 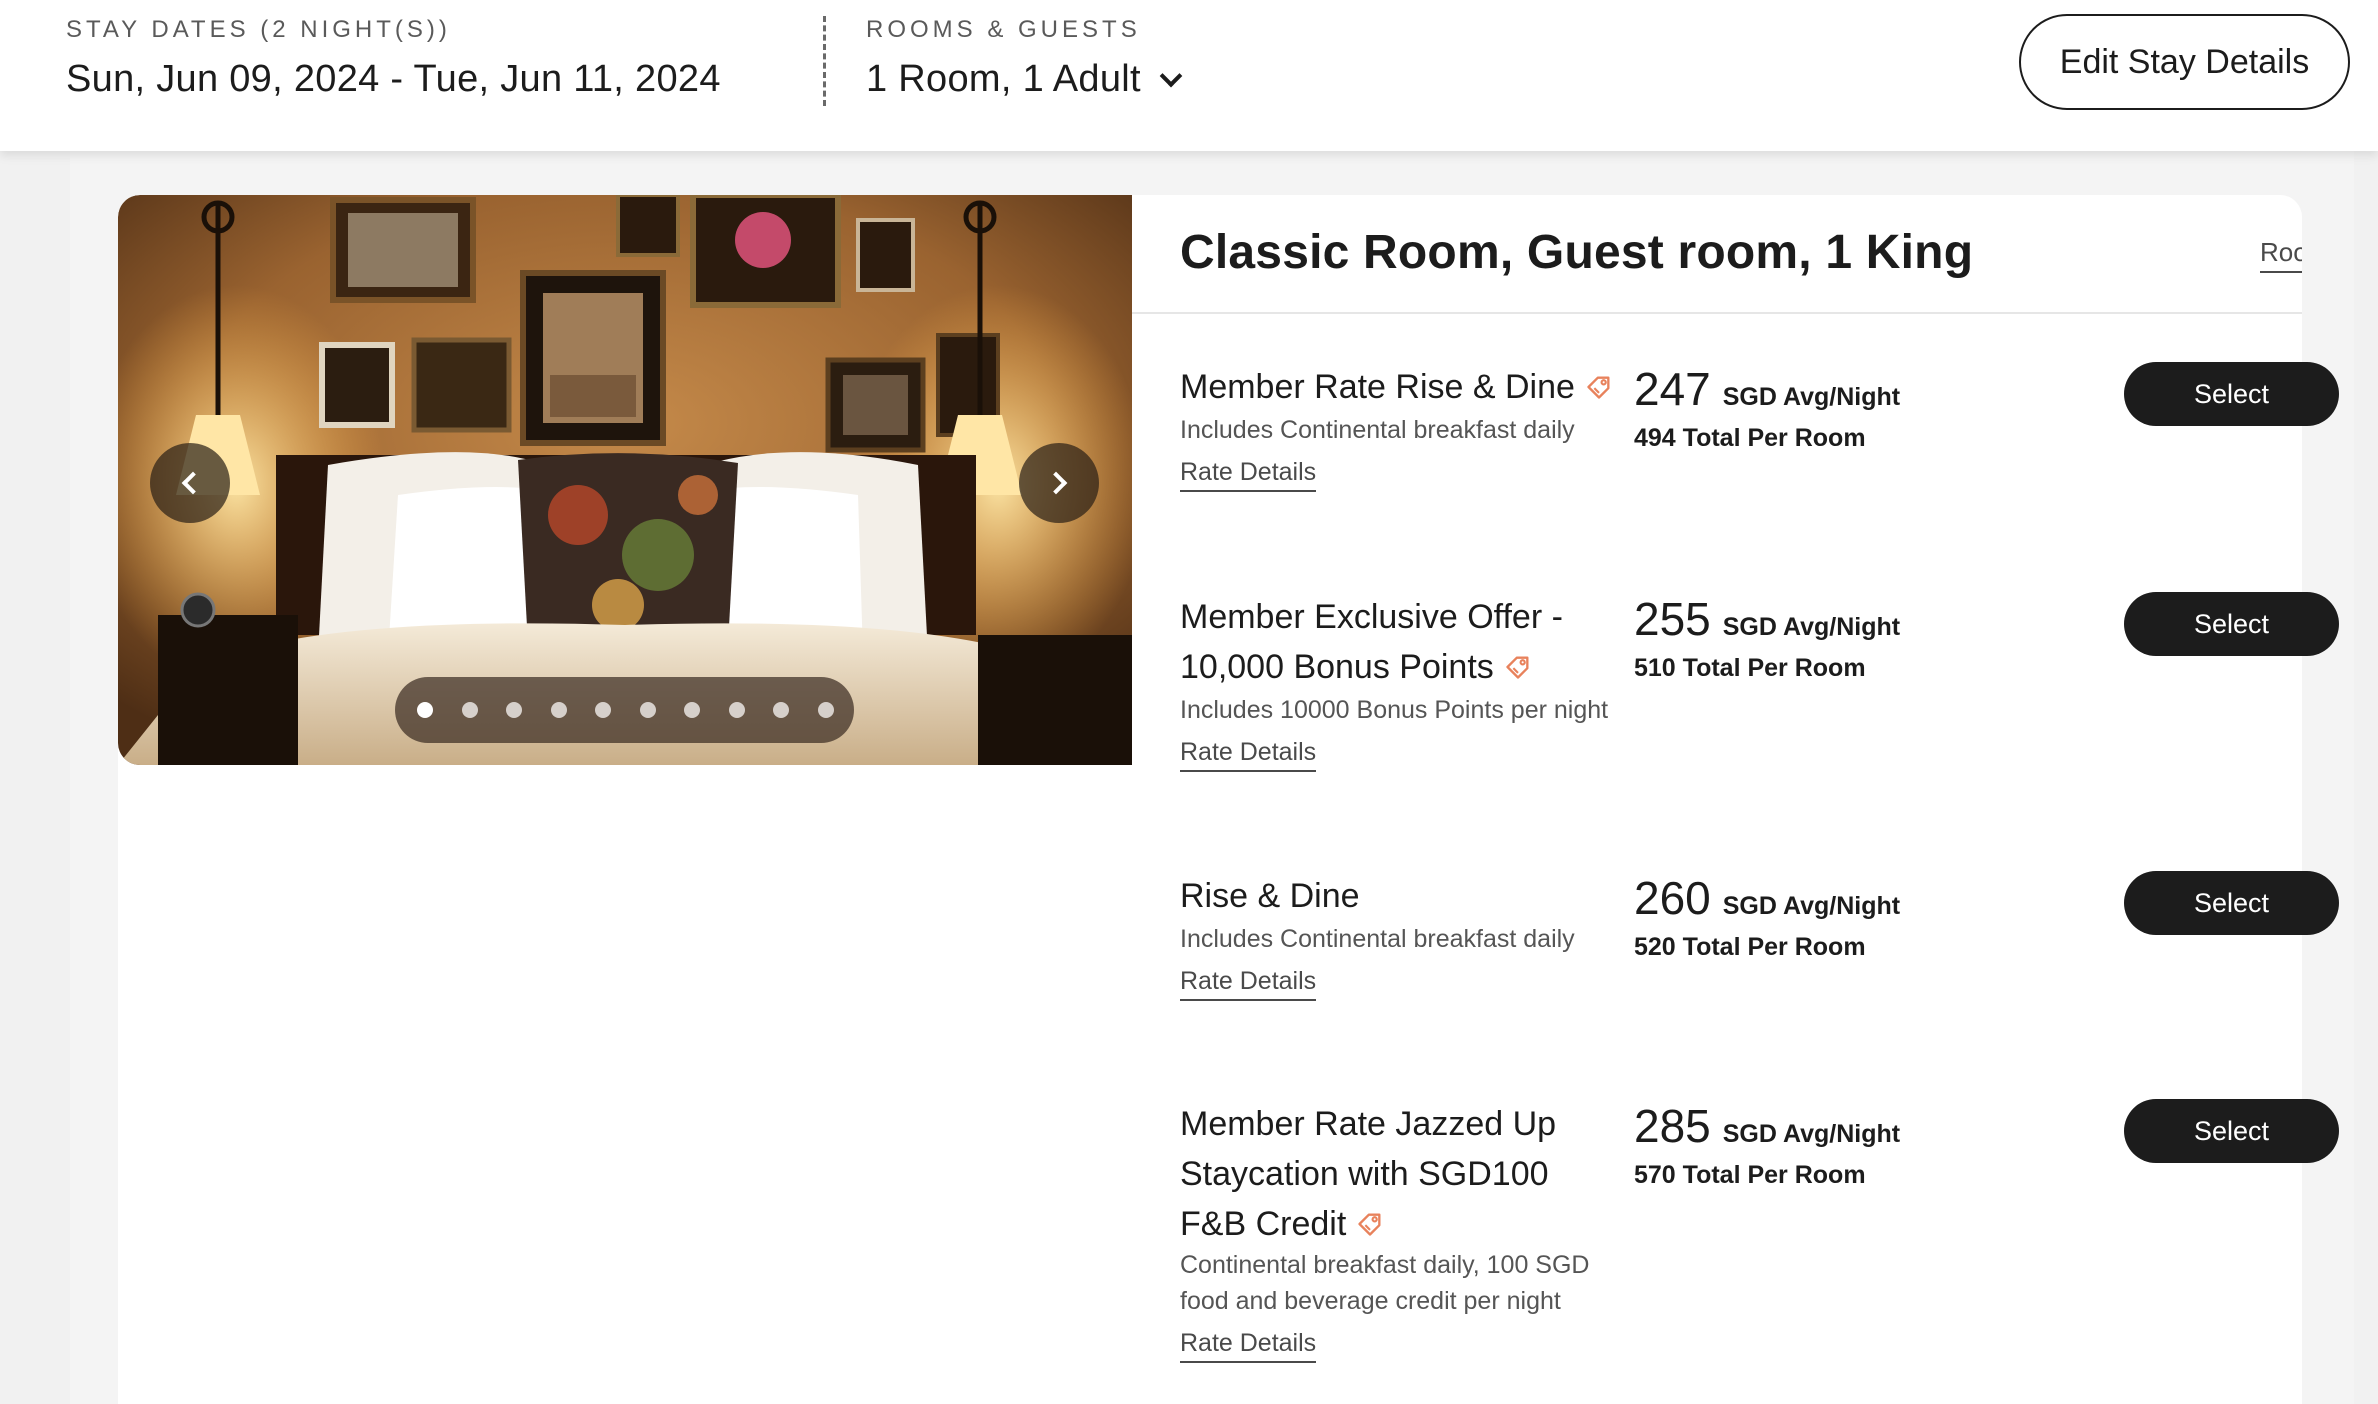 What do you see at coordinates (1750, 438) in the screenshot?
I see `price-total: 494 Total Per Room` at bounding box center [1750, 438].